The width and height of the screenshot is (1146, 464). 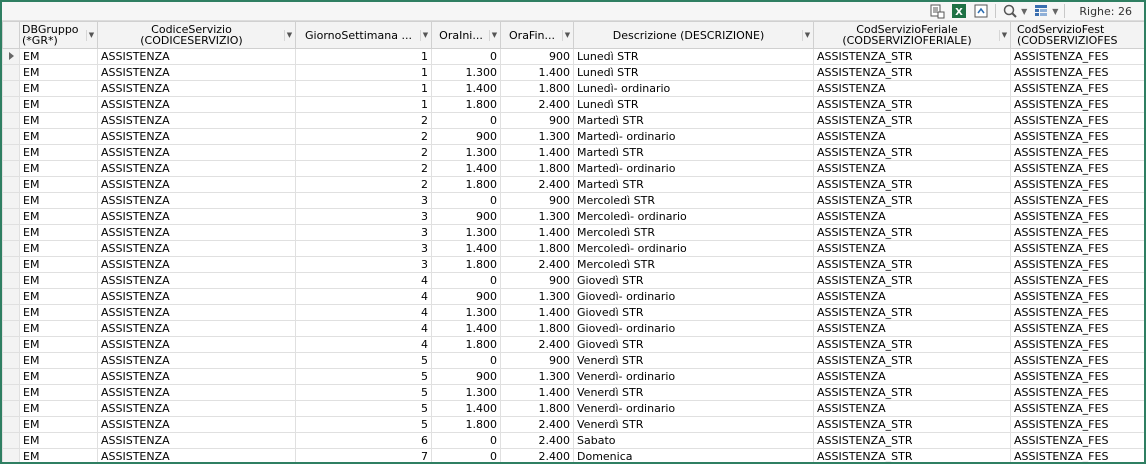 What do you see at coordinates (693, 56) in the screenshot?
I see `table-cell: Lunedì STR` at bounding box center [693, 56].